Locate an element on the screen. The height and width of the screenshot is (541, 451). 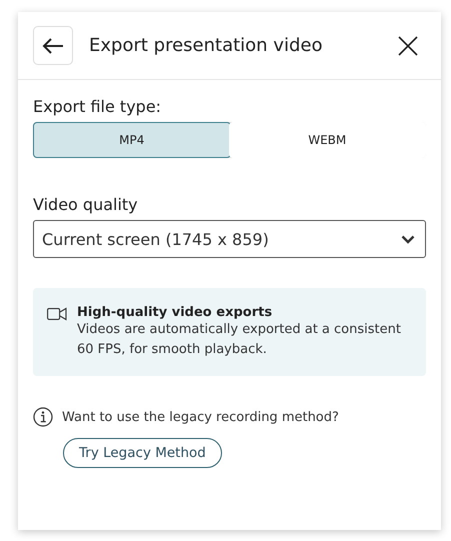
quality-dropdown: Current screen (1745 x 859) is located at coordinates (229, 239).